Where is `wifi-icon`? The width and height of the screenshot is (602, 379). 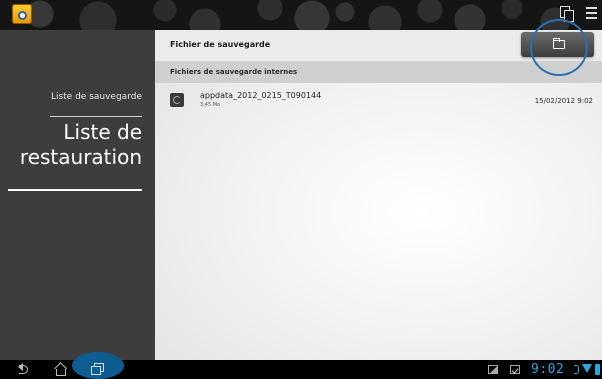 wifi-icon is located at coordinates (587, 368).